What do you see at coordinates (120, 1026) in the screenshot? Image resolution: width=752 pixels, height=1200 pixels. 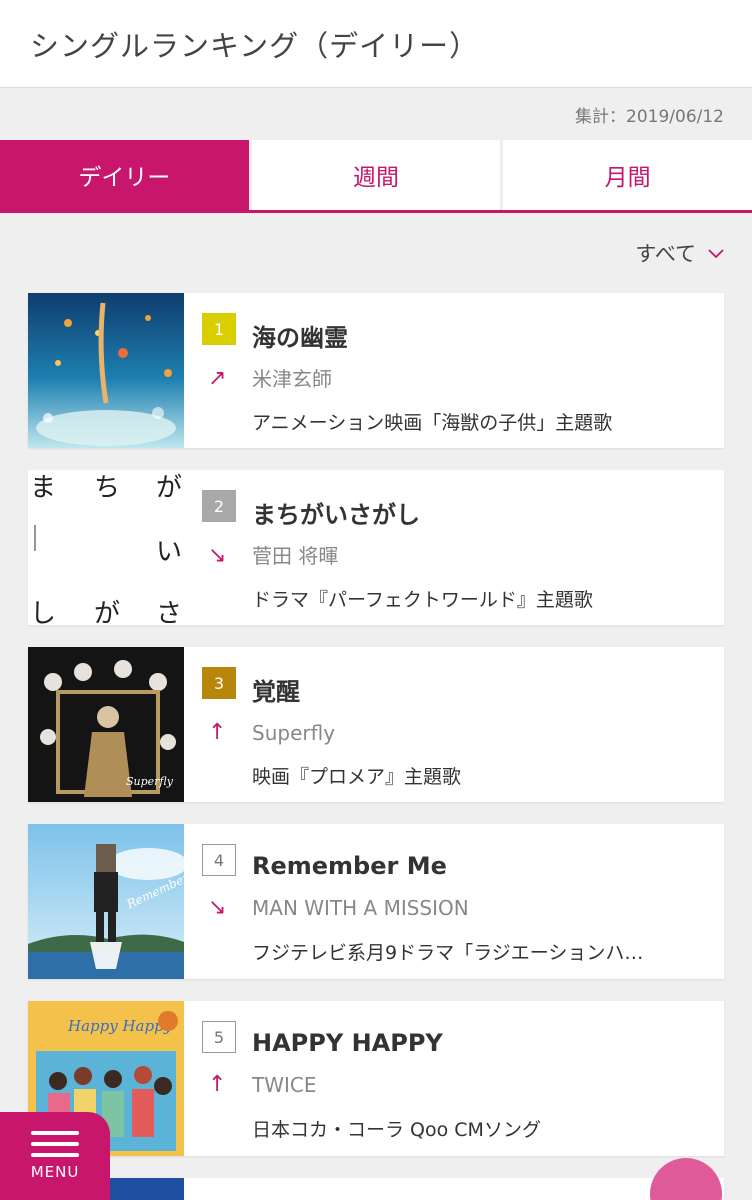 I see `jacket-logo: Happy Happy` at bounding box center [120, 1026].